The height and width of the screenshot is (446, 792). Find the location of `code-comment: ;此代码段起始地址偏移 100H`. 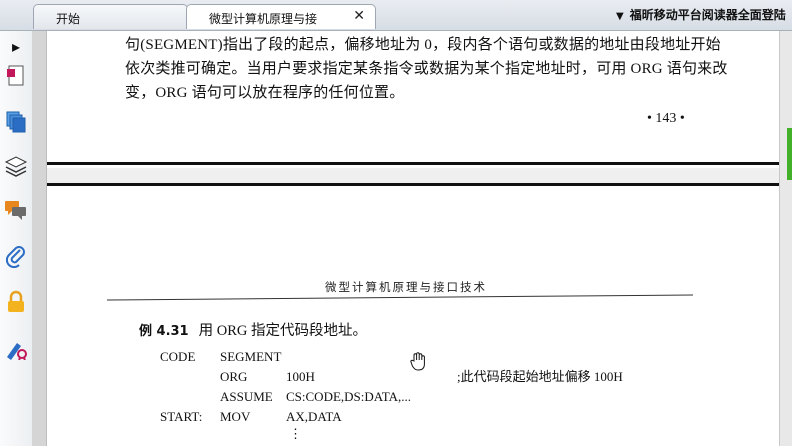

code-comment: ;此代码段起始地址偏移 100H is located at coordinates (540, 376).